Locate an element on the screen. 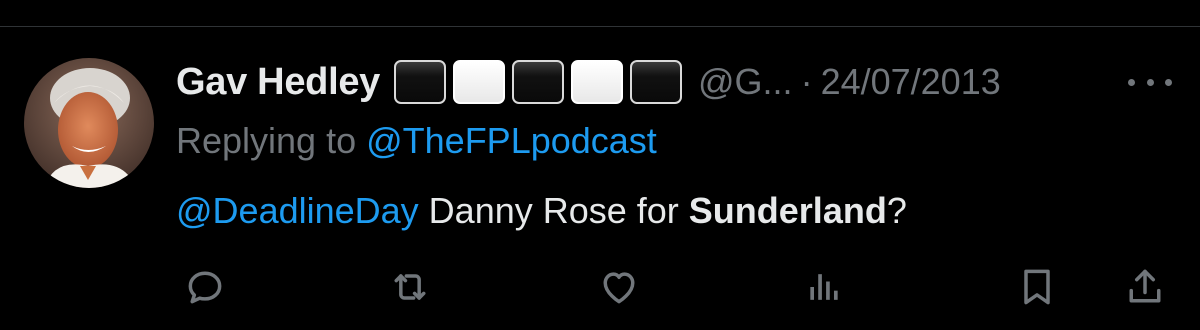  replying-to-line: Replying to @TheFPLpodcast is located at coordinates (416, 141).